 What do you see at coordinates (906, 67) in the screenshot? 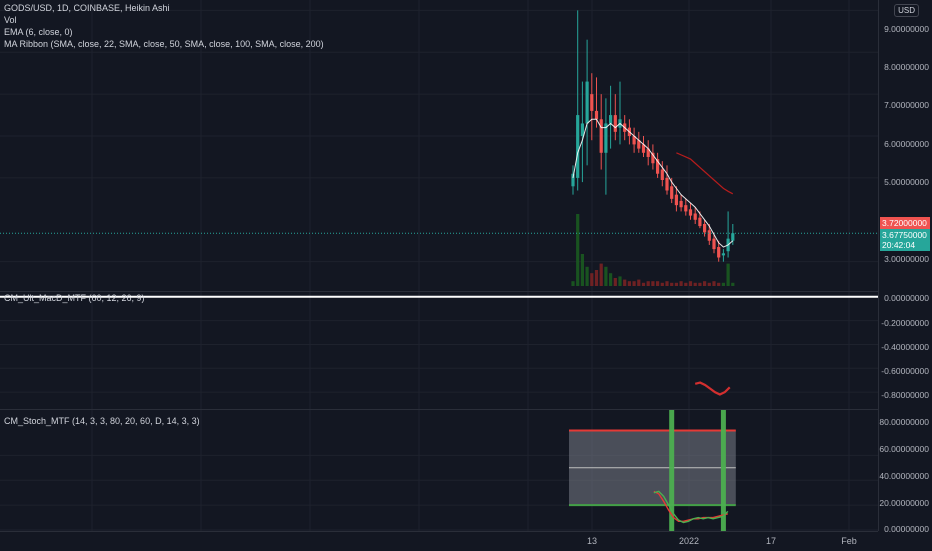
I see `price-tick: 8.00000000` at bounding box center [906, 67].